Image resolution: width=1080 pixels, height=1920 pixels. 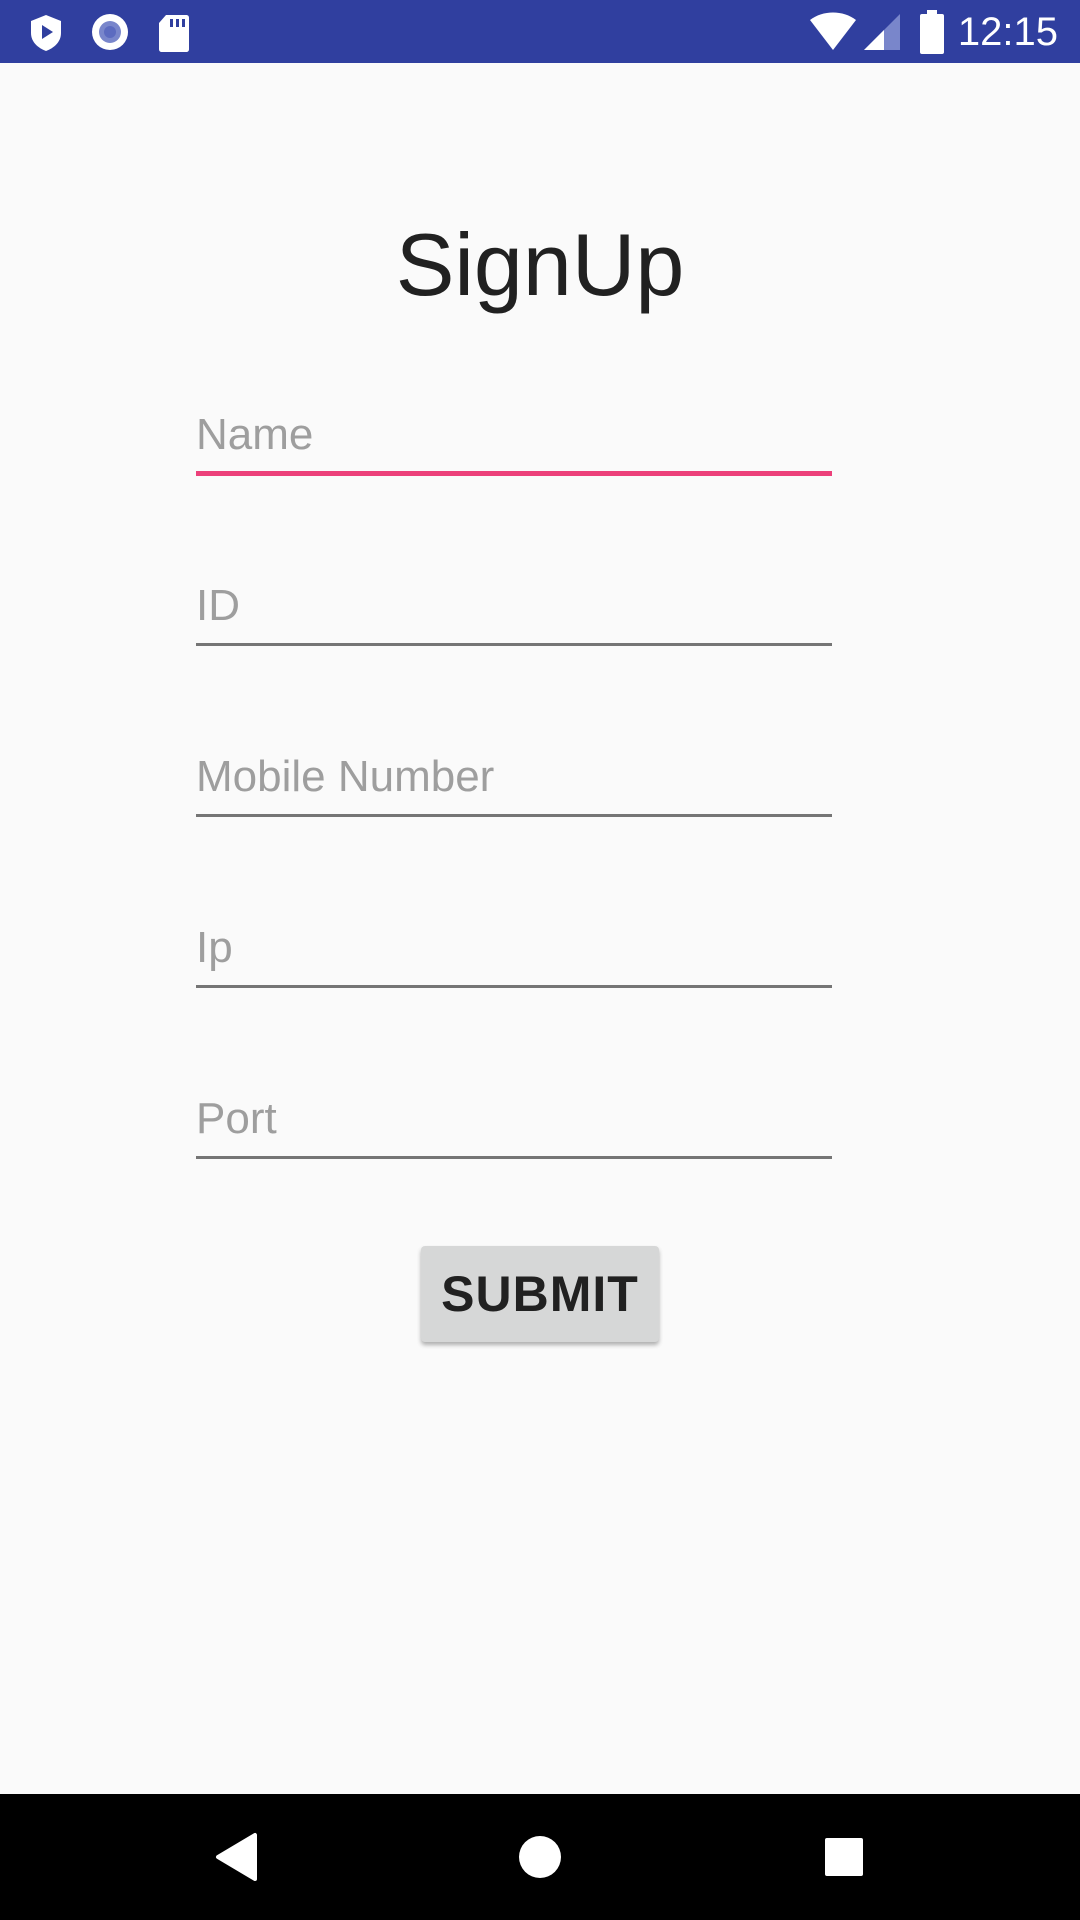 I want to click on port-field, so click(x=514, y=1124).